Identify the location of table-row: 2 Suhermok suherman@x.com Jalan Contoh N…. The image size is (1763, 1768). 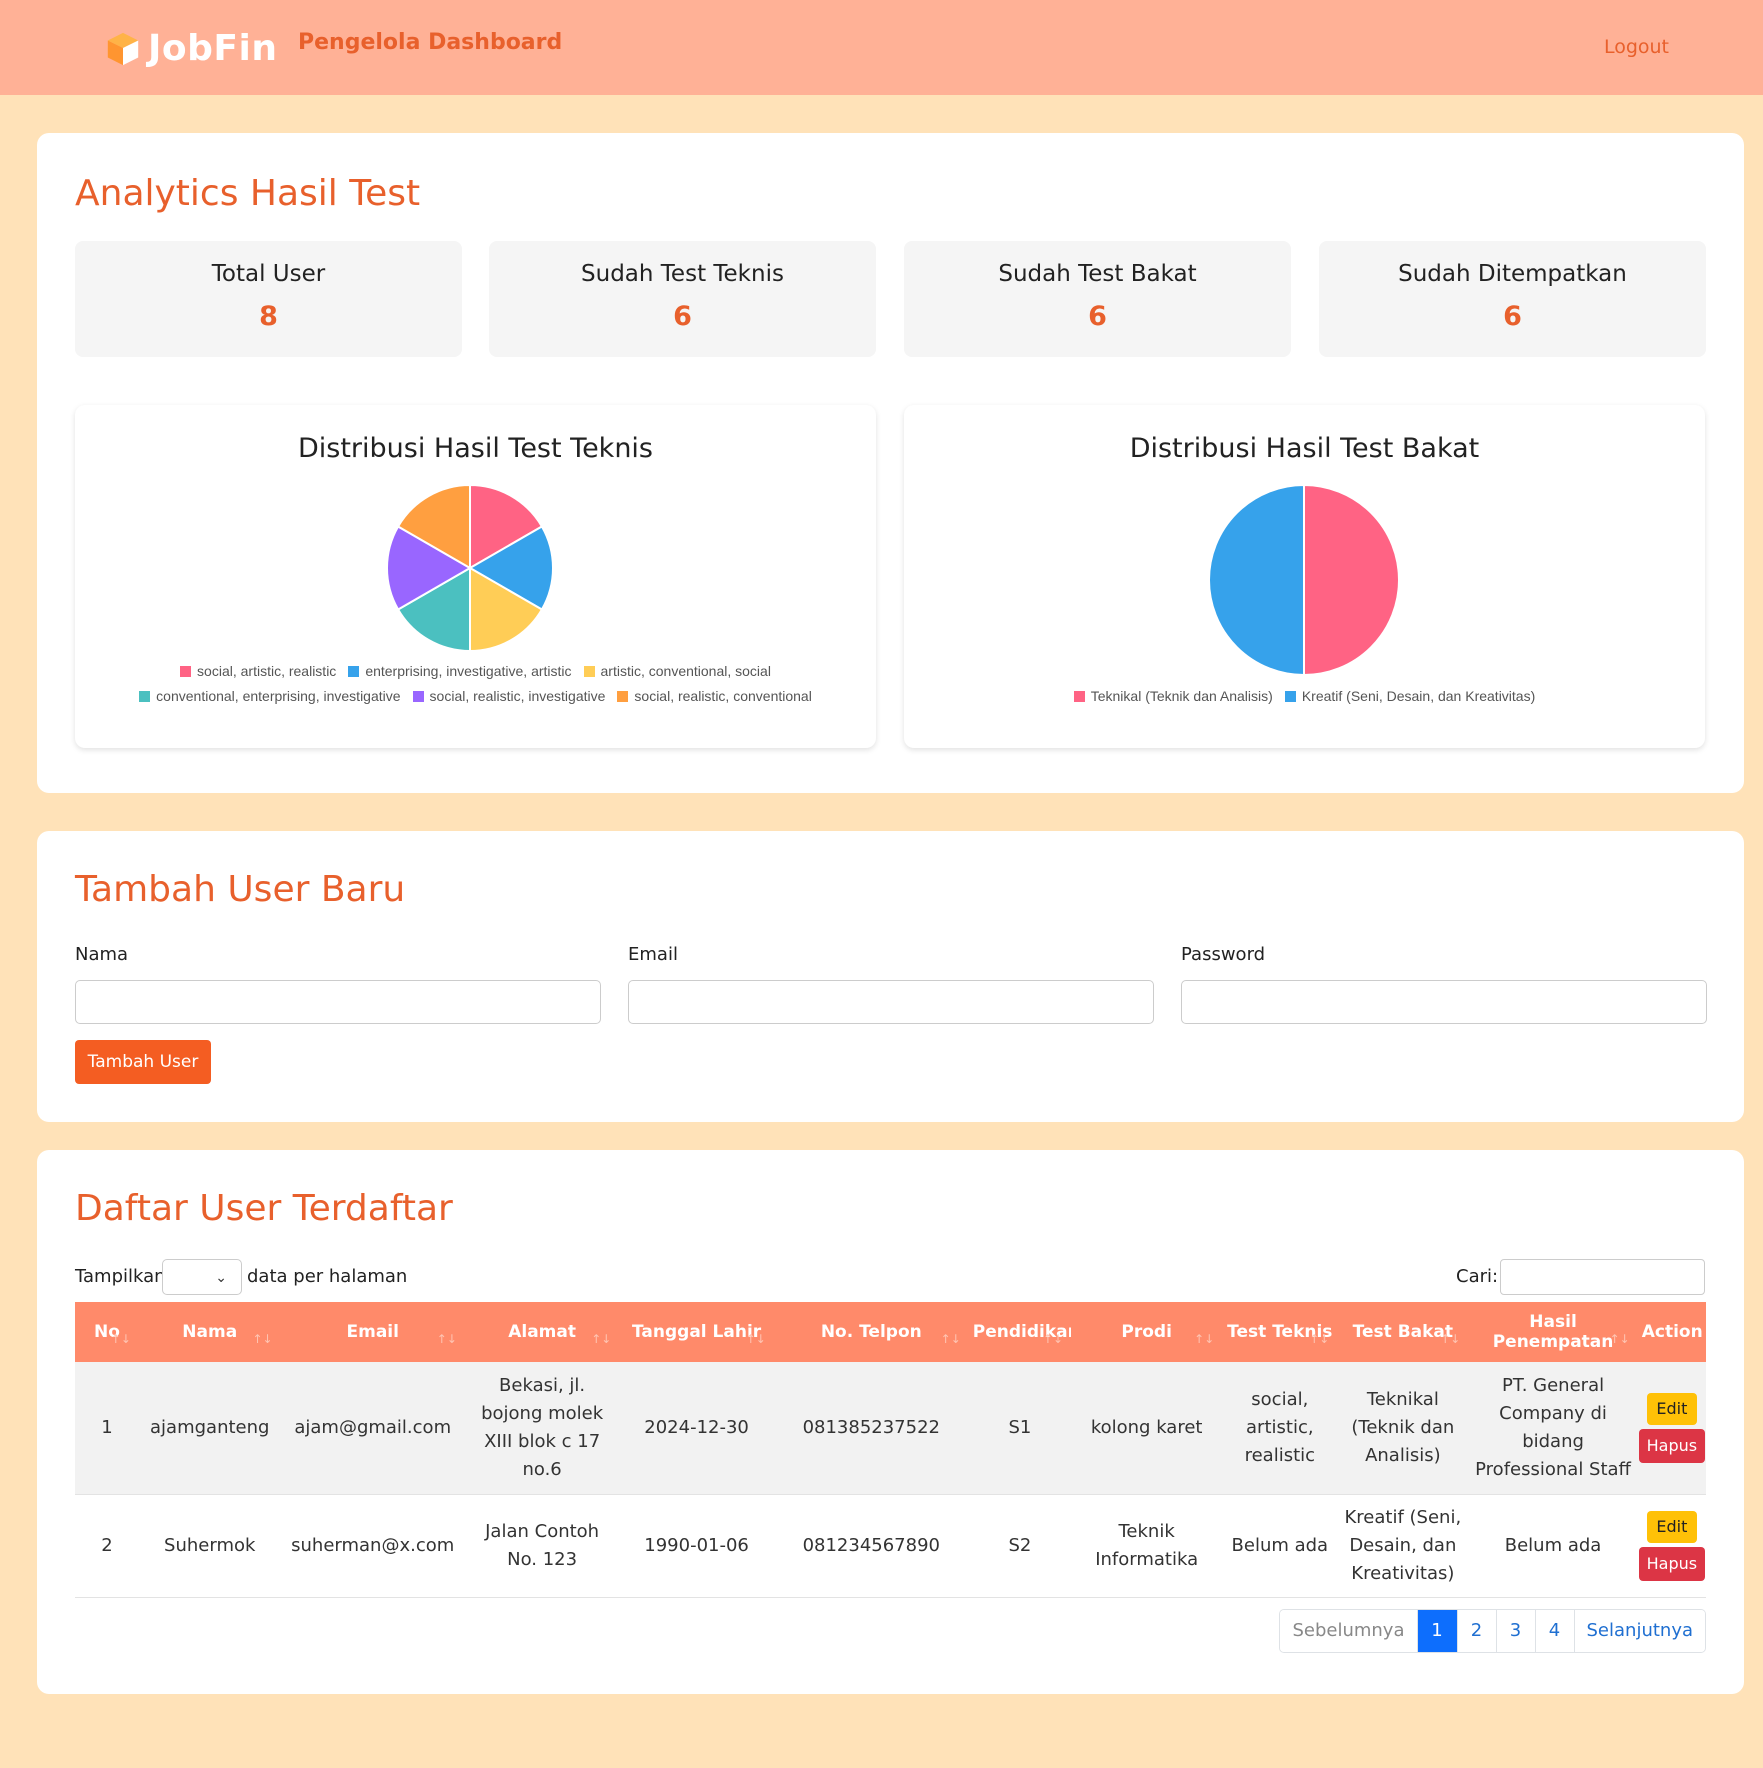
(890, 1546).